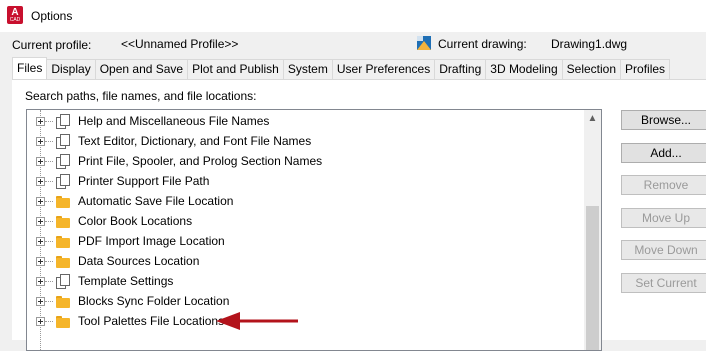 The image size is (706, 351). I want to click on tree-item-pdf-import: PDF Import Image Location, so click(307, 241).